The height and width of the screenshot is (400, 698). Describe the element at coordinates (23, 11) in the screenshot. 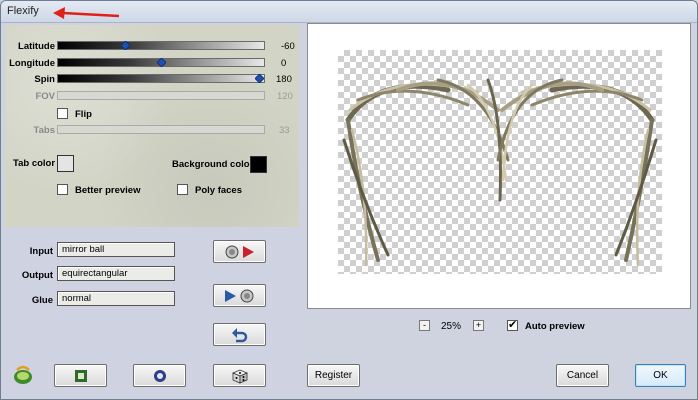

I see `window-title: Flexify` at that location.